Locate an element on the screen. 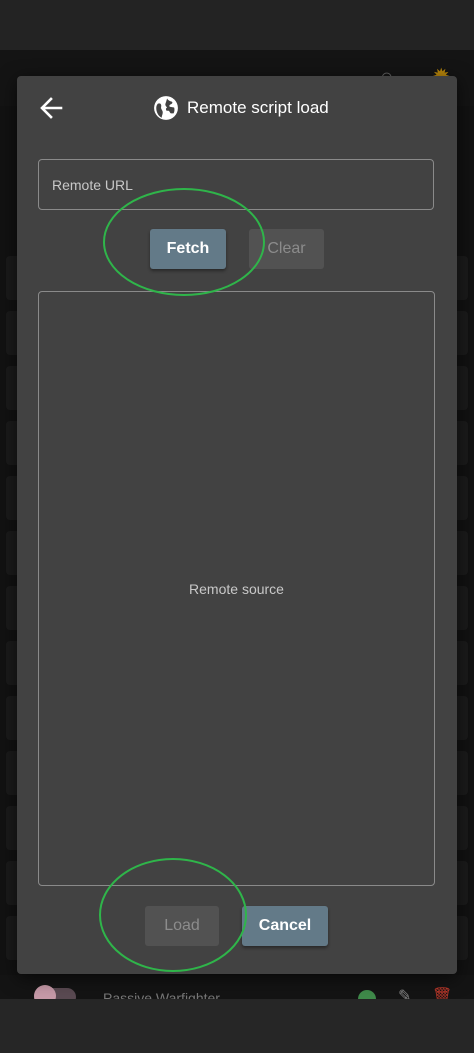 Image resolution: width=474 pixels, height=1053 pixels. remote-source-placeholder: Remote source is located at coordinates (236, 588).